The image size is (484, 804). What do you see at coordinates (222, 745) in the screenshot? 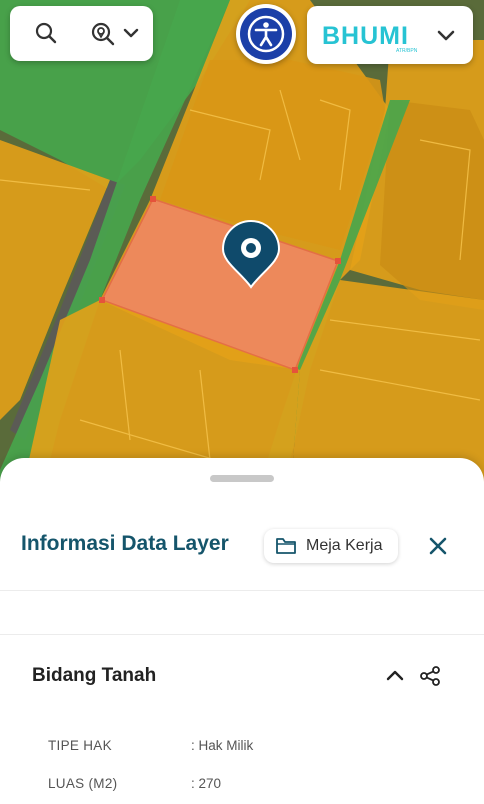
I see `attribute-value: : Hak Milik` at bounding box center [222, 745].